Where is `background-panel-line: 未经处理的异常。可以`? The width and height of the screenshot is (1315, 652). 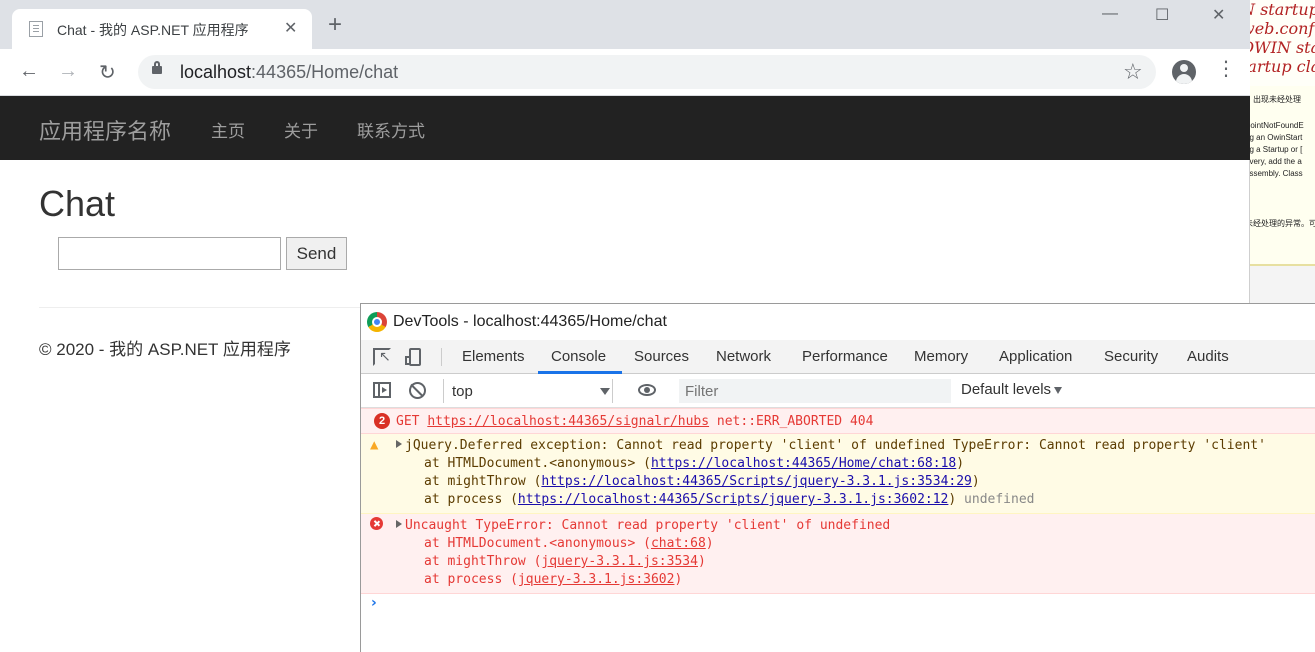 background-panel-line: 未经处理的异常。可以 is located at coordinates (1282, 223).